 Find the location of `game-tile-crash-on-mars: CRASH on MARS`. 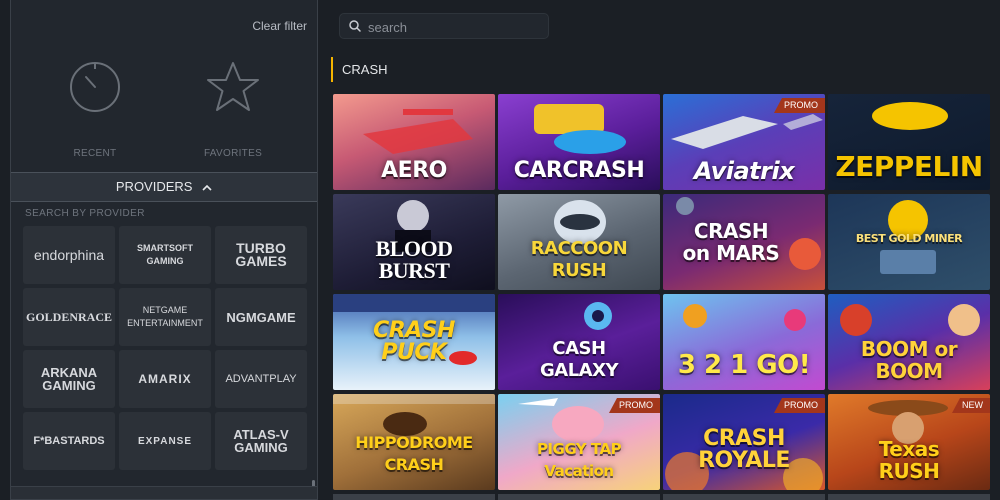

game-tile-crash-on-mars: CRASH on MARS is located at coordinates (744, 242).